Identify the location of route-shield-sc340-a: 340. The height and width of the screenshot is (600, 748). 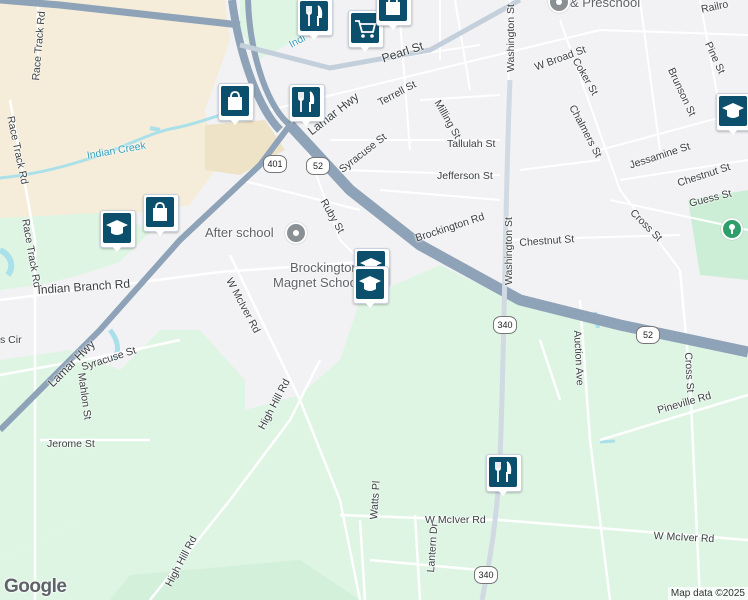
(505, 325).